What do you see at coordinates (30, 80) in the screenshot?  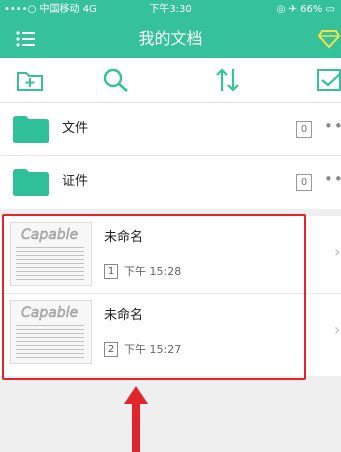 I see `new-folder-icon` at bounding box center [30, 80].